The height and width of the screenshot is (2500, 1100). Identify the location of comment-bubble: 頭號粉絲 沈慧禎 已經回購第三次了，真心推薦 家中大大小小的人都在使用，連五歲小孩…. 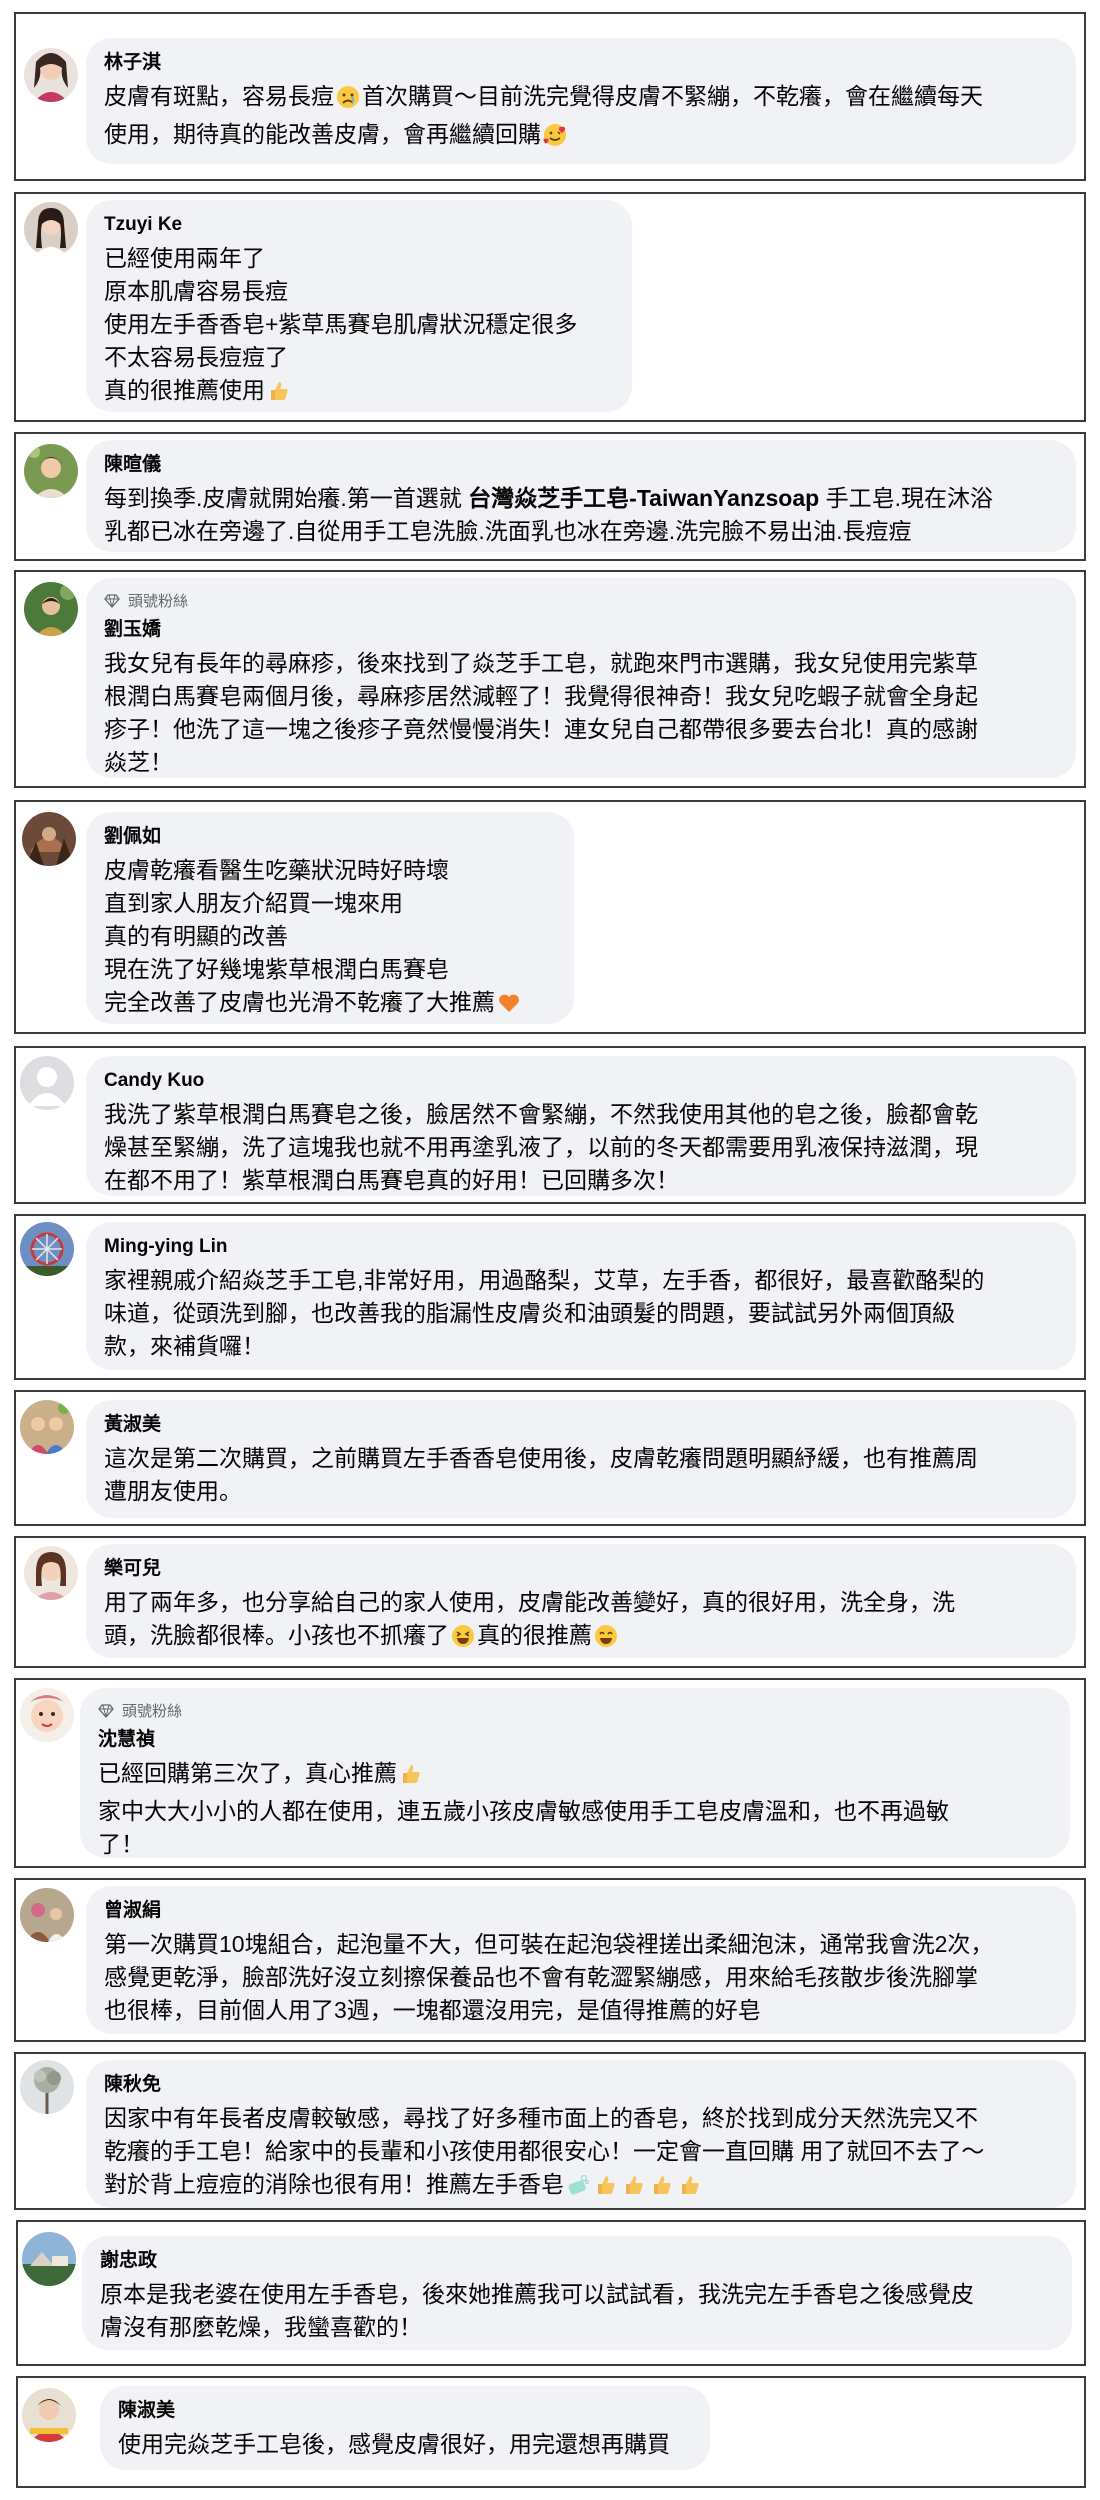
(575, 1773).